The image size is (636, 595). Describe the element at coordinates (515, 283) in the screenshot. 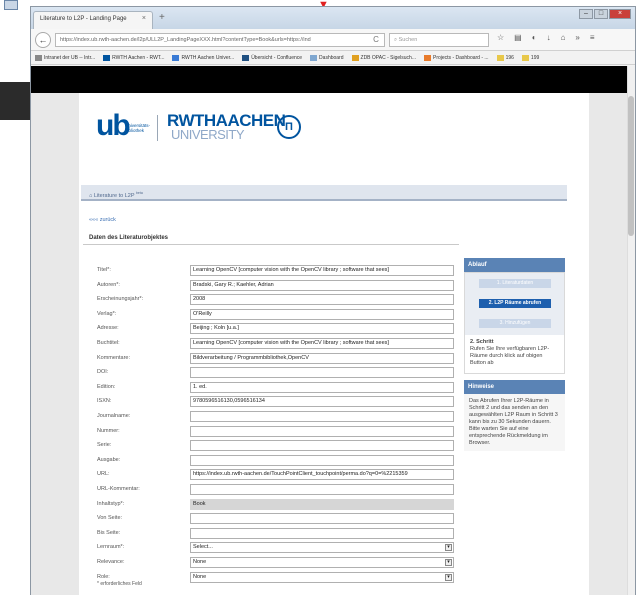

I see `step-button: 1. Literaturdaten` at that location.